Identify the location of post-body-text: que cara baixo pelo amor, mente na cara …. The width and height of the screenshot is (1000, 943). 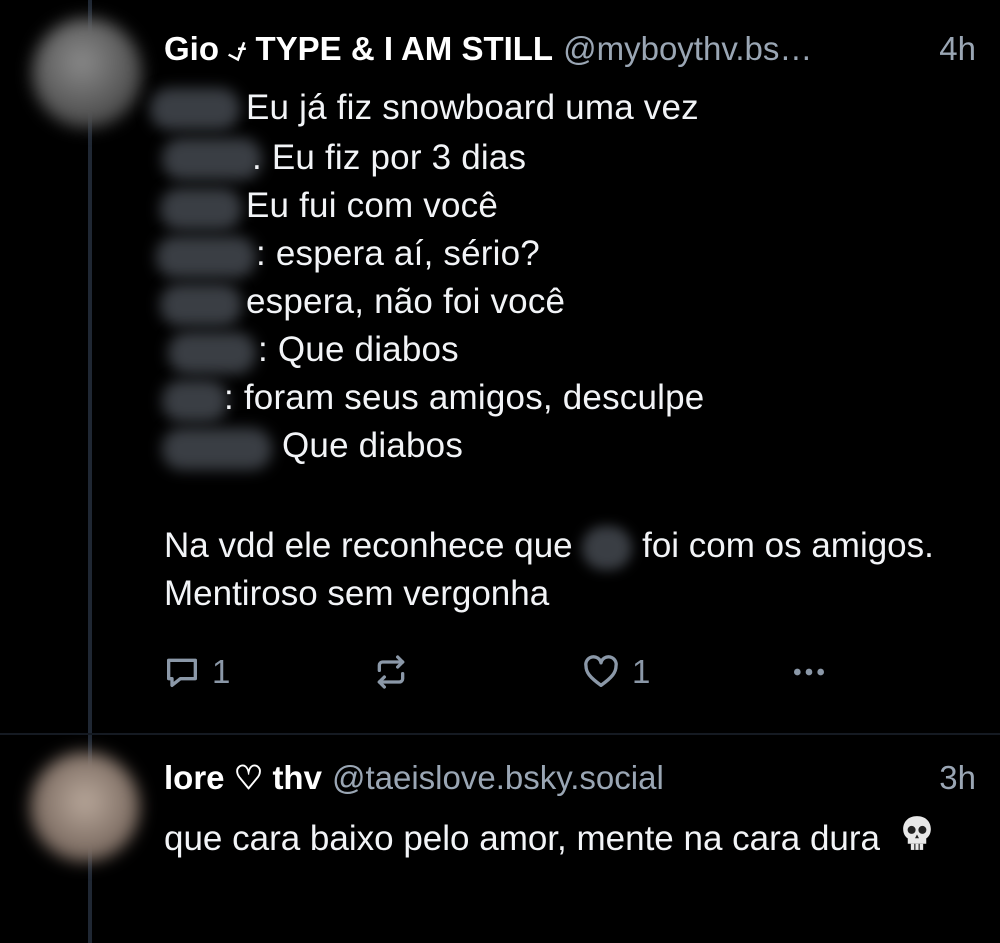
(522, 838).